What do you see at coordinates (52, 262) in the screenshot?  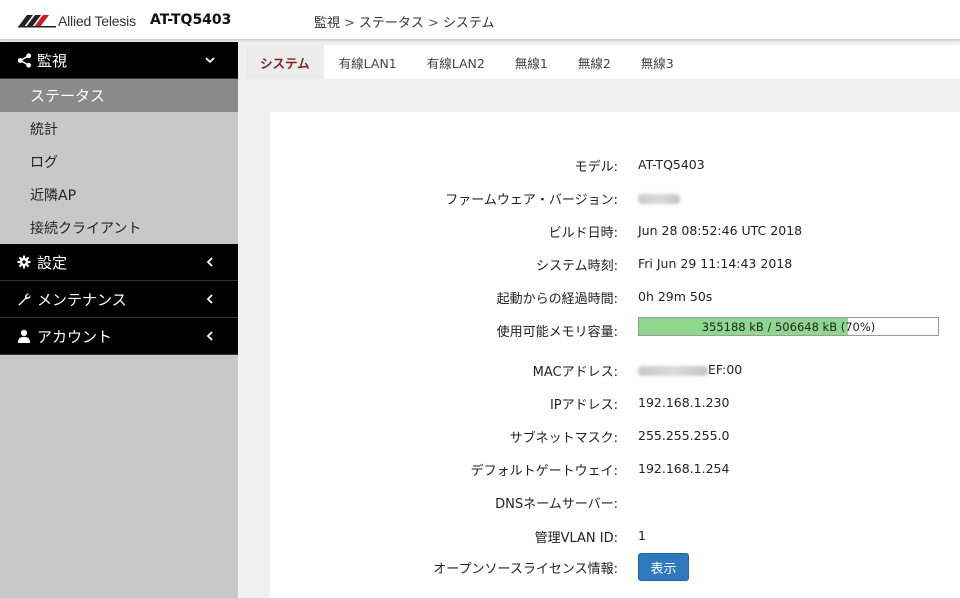 I see `sidebar-group-label: 設定` at bounding box center [52, 262].